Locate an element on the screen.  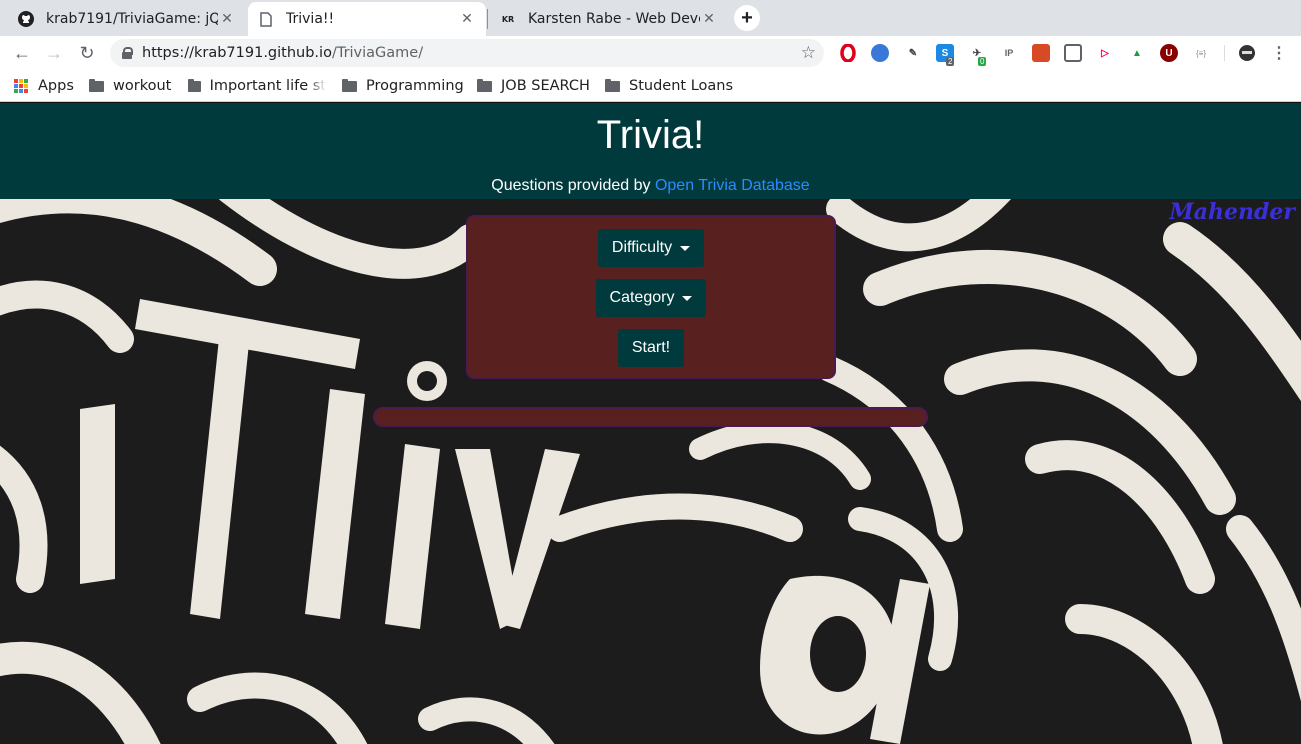
game-options-panel: Difficulty Category Start! is located at coordinates (651, 297).